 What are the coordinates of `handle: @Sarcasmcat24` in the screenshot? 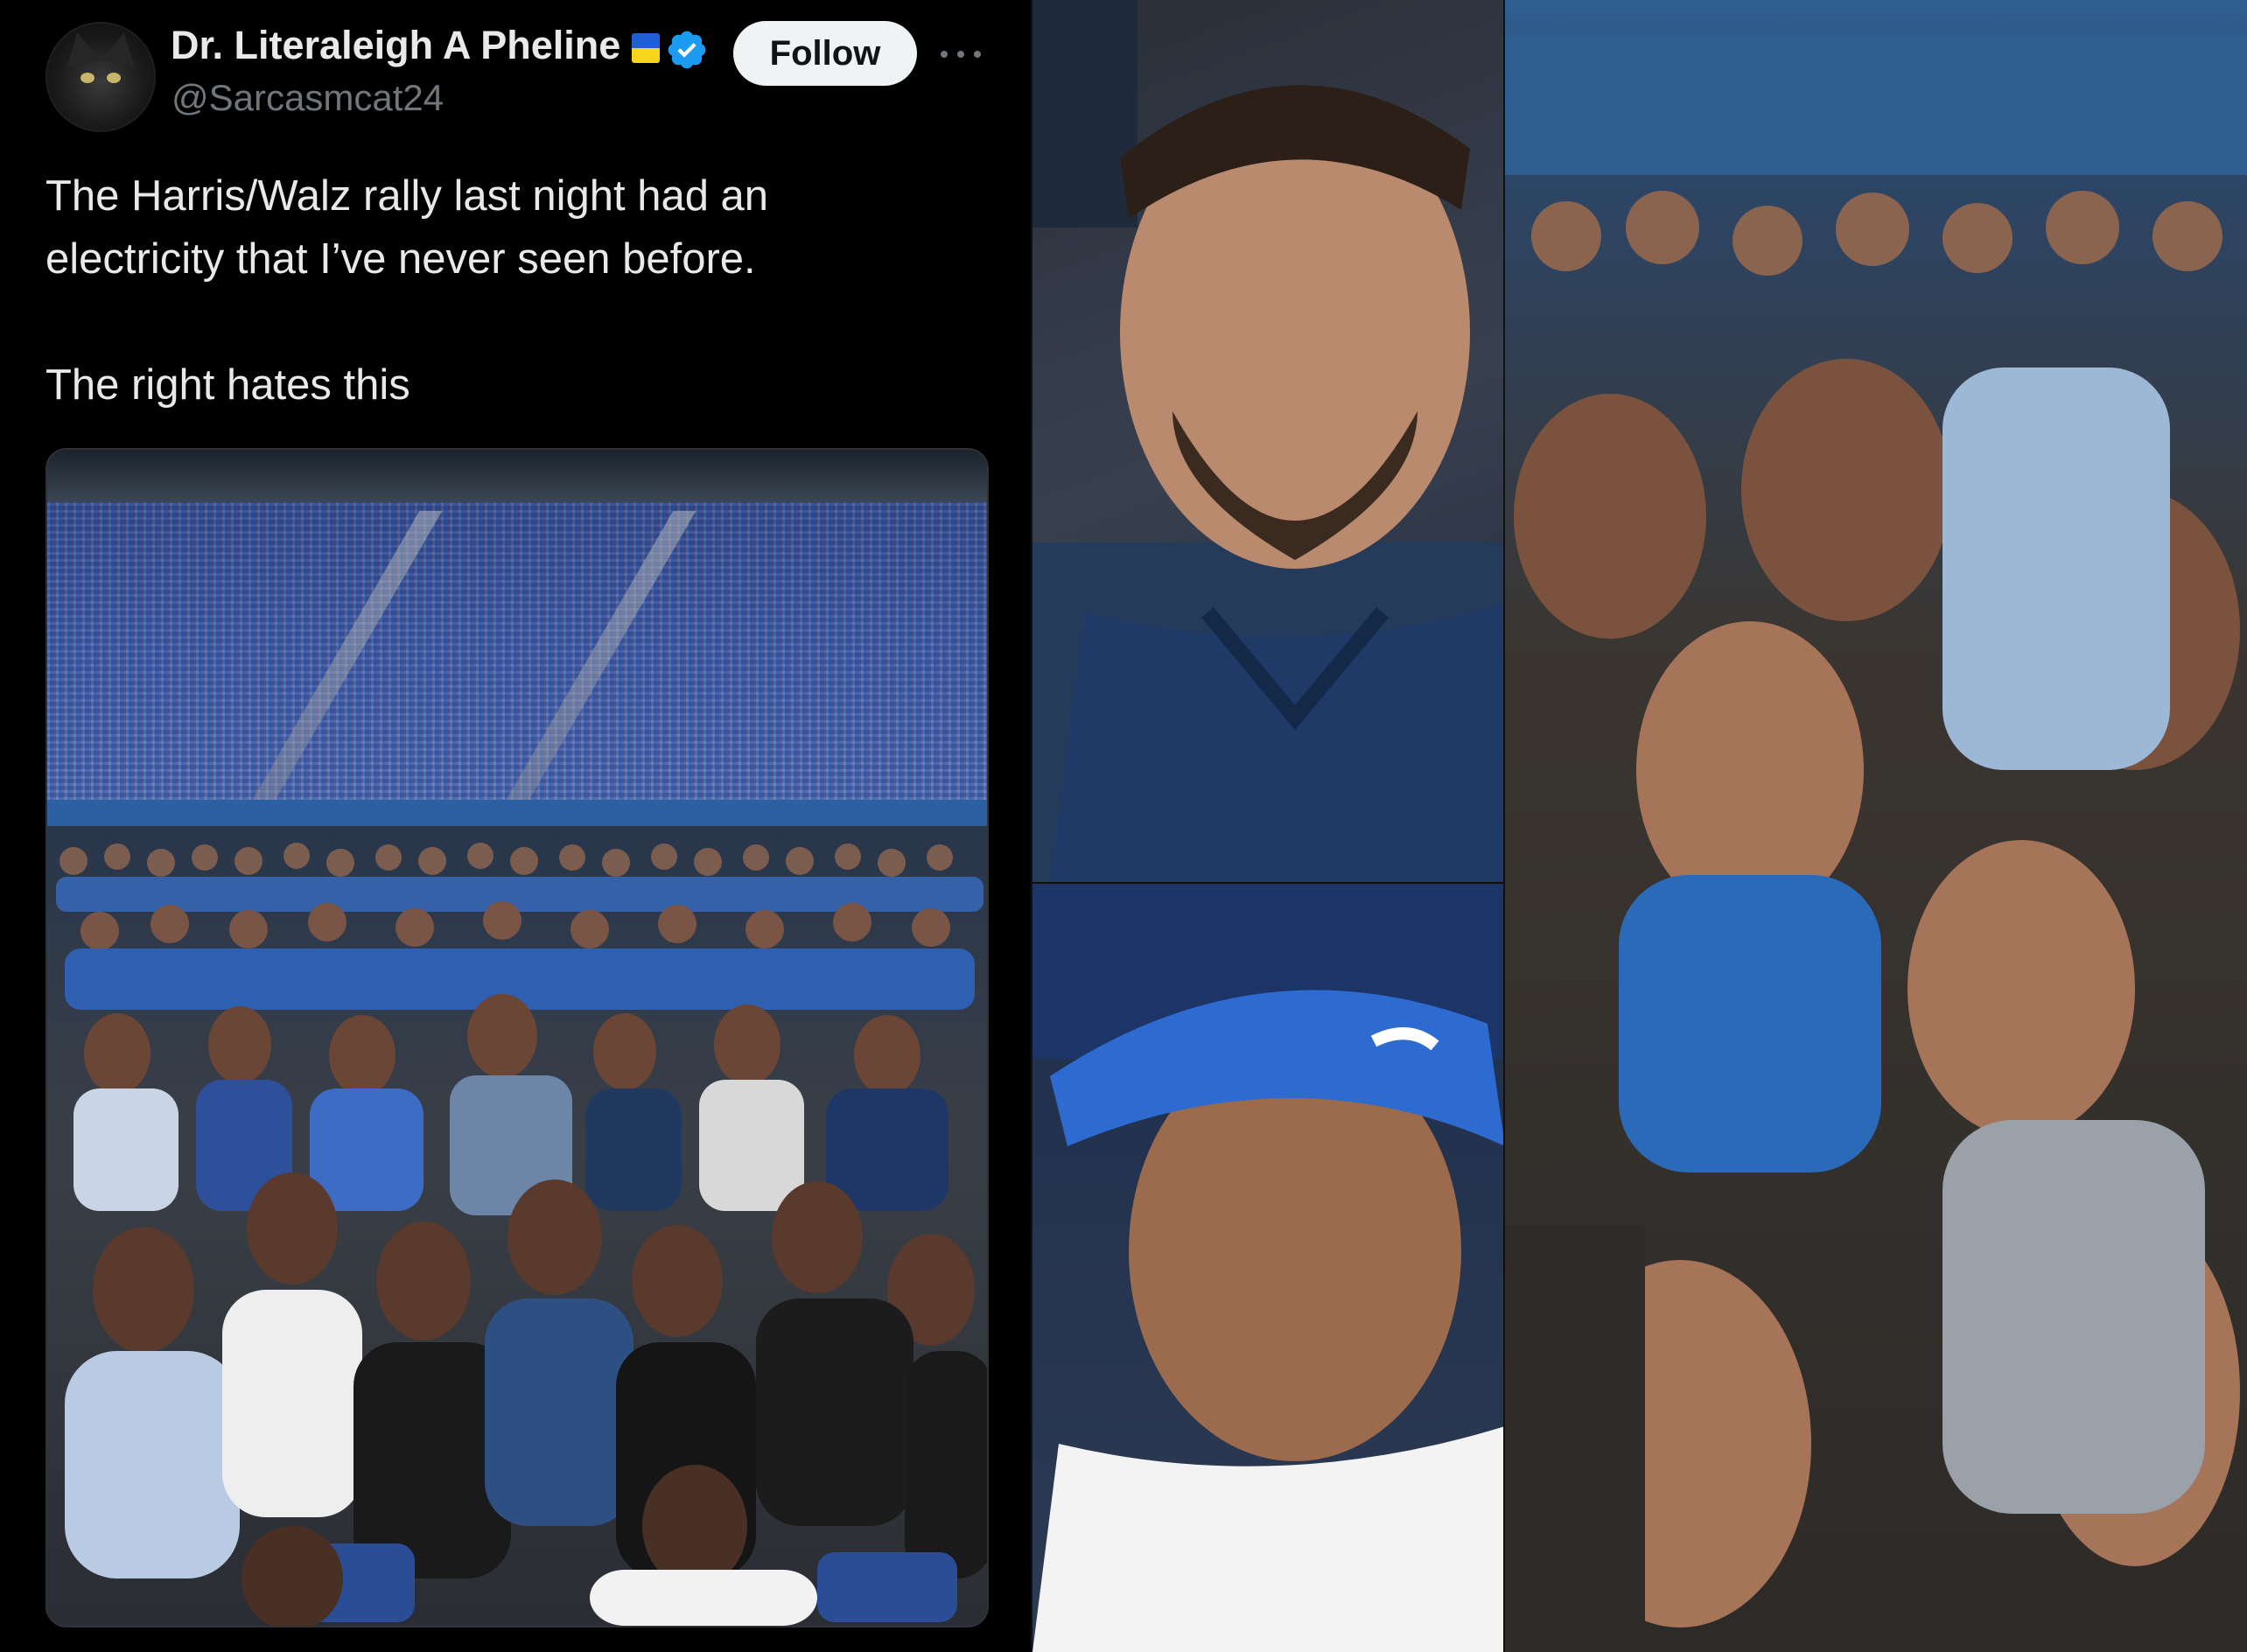 It's located at (308, 98).